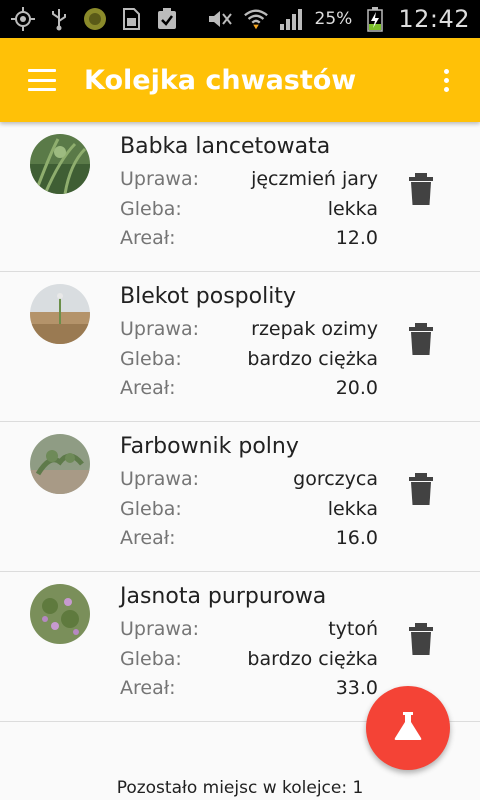 The width and height of the screenshot is (480, 800). I want to click on hamburger-menu-icon, so click(42, 80).